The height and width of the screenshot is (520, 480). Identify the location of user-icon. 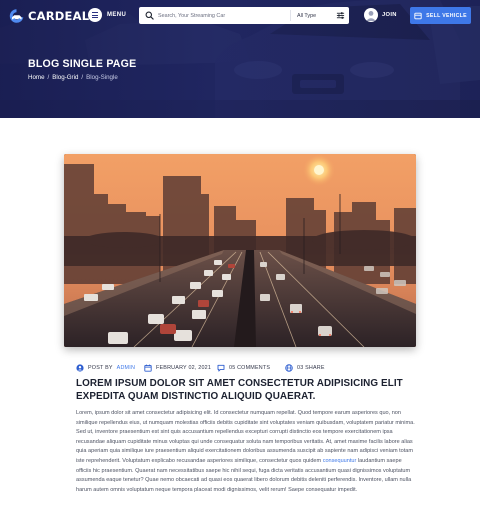
(80, 368).